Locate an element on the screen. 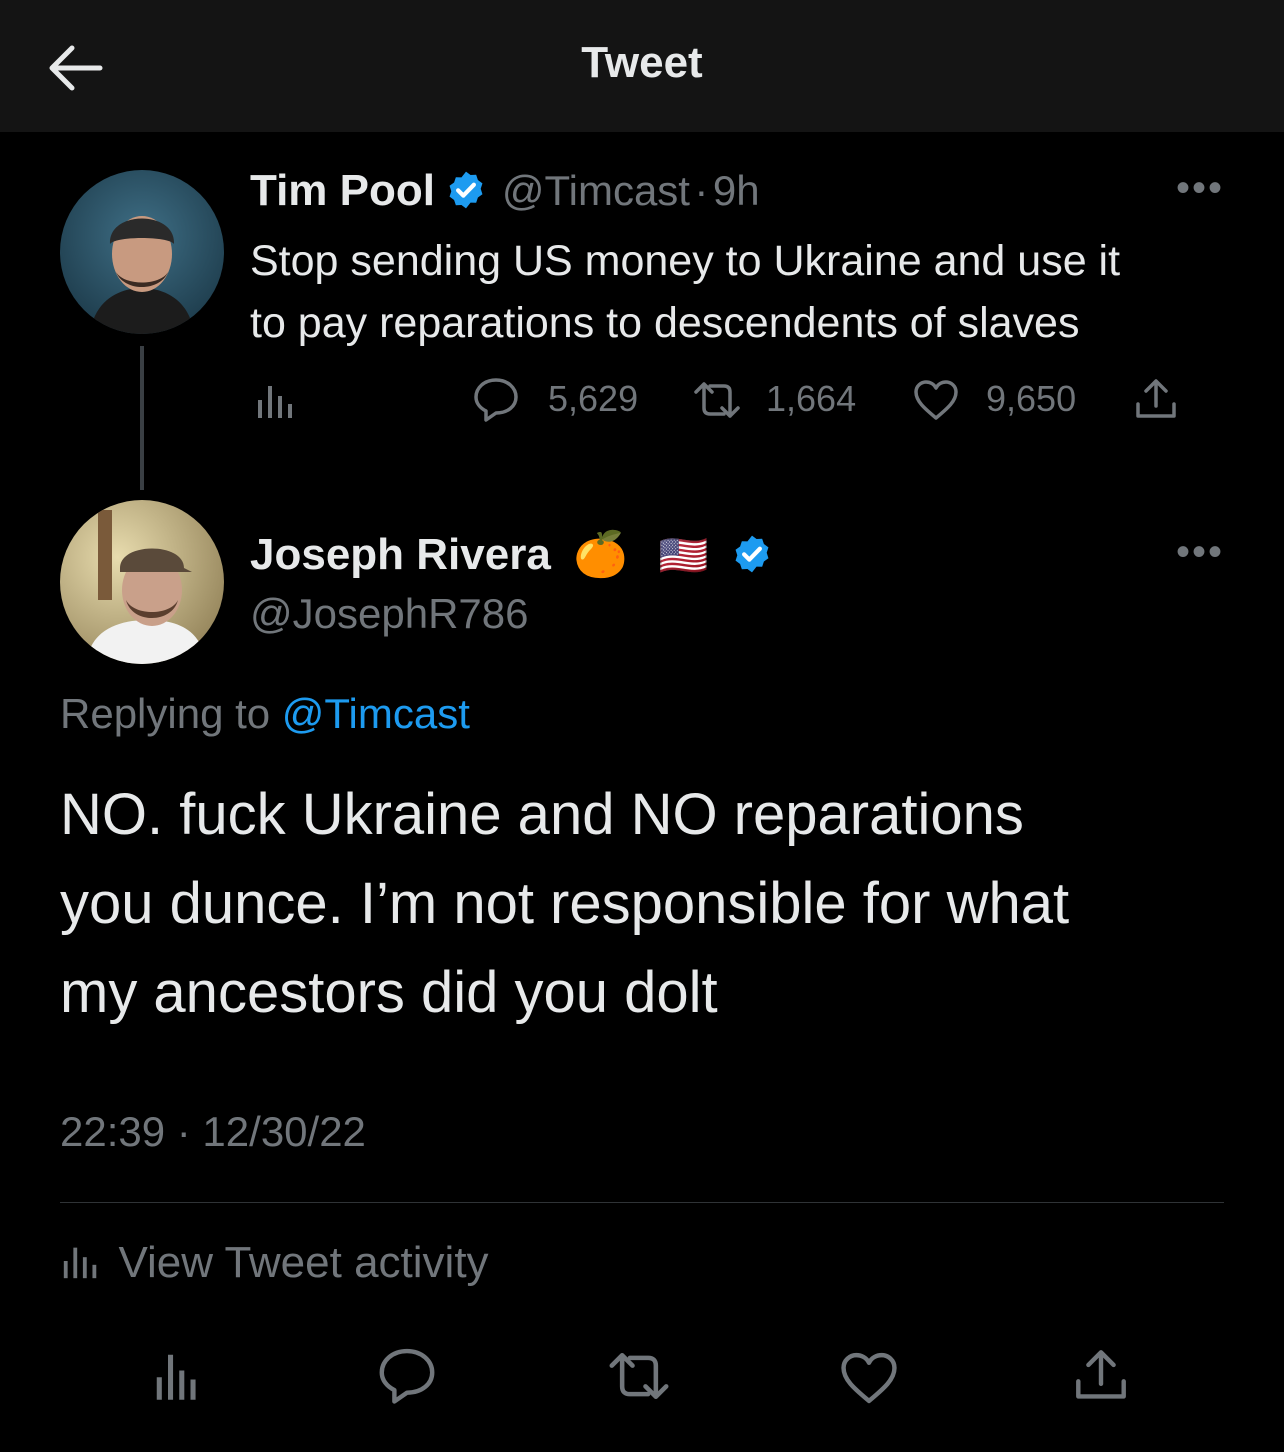  author-handle: @JosephR786 is located at coordinates (389, 614).